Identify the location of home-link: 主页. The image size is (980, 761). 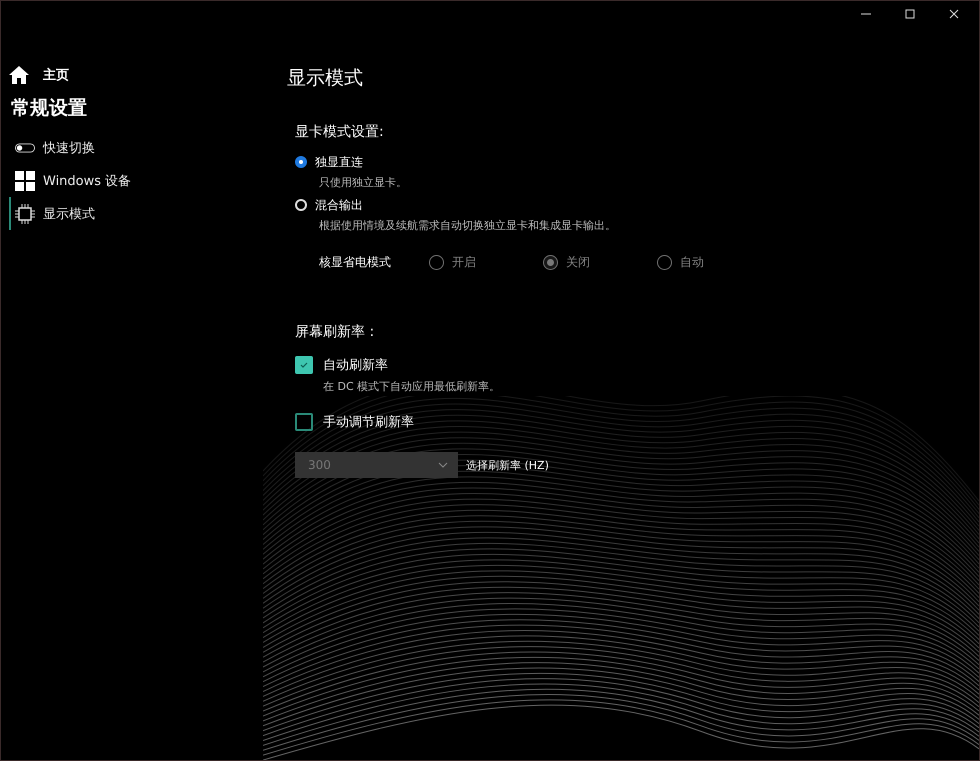
(136, 75).